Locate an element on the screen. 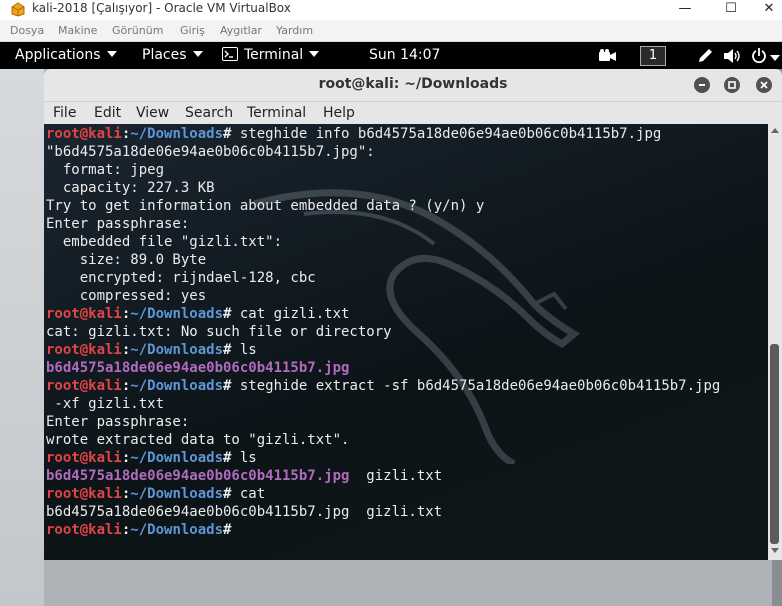  vbox-maximize-button: ☐ is located at coordinates (731, 10).